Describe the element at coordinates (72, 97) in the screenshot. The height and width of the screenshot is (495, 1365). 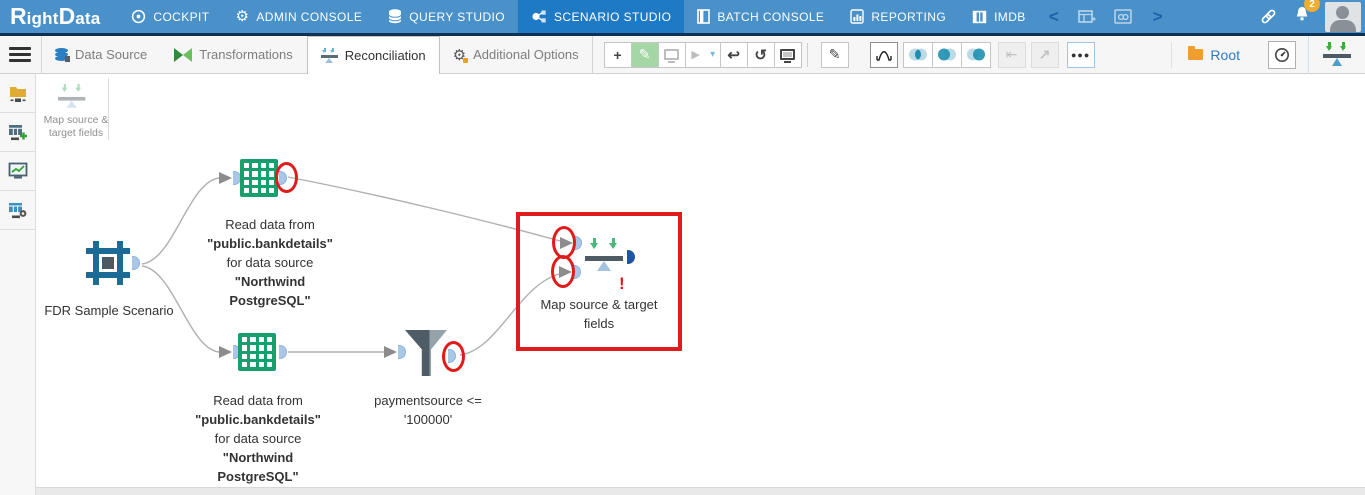
I see `map-fields-palette-icon` at that location.